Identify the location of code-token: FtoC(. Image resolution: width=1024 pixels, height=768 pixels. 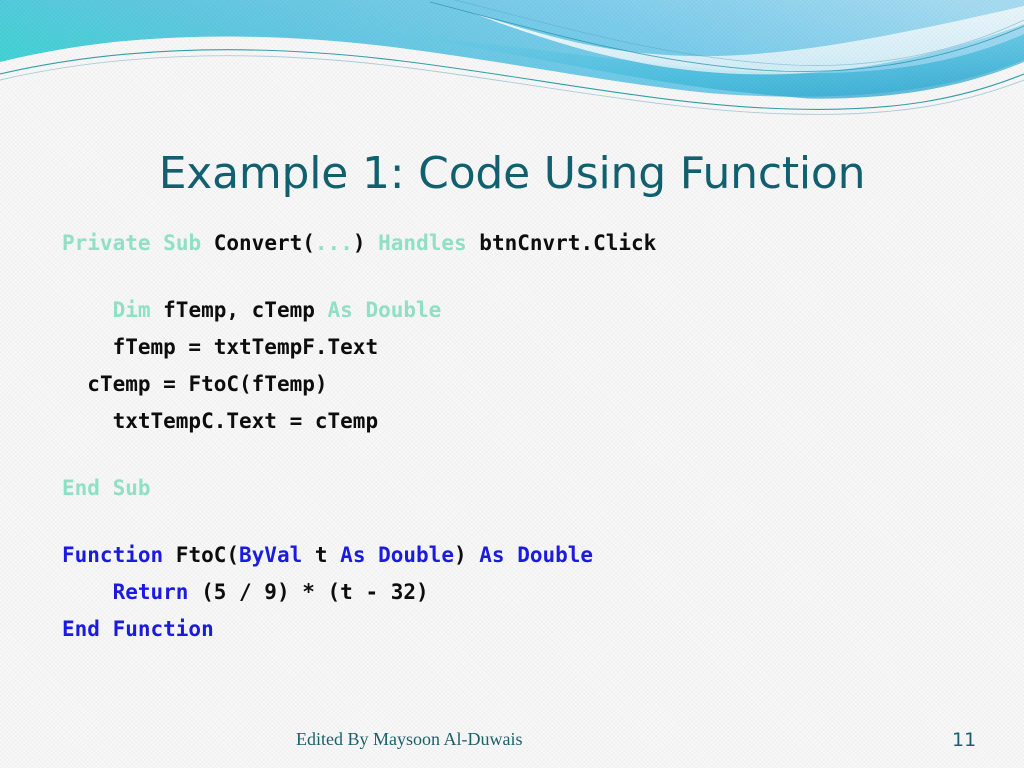
(201, 555).